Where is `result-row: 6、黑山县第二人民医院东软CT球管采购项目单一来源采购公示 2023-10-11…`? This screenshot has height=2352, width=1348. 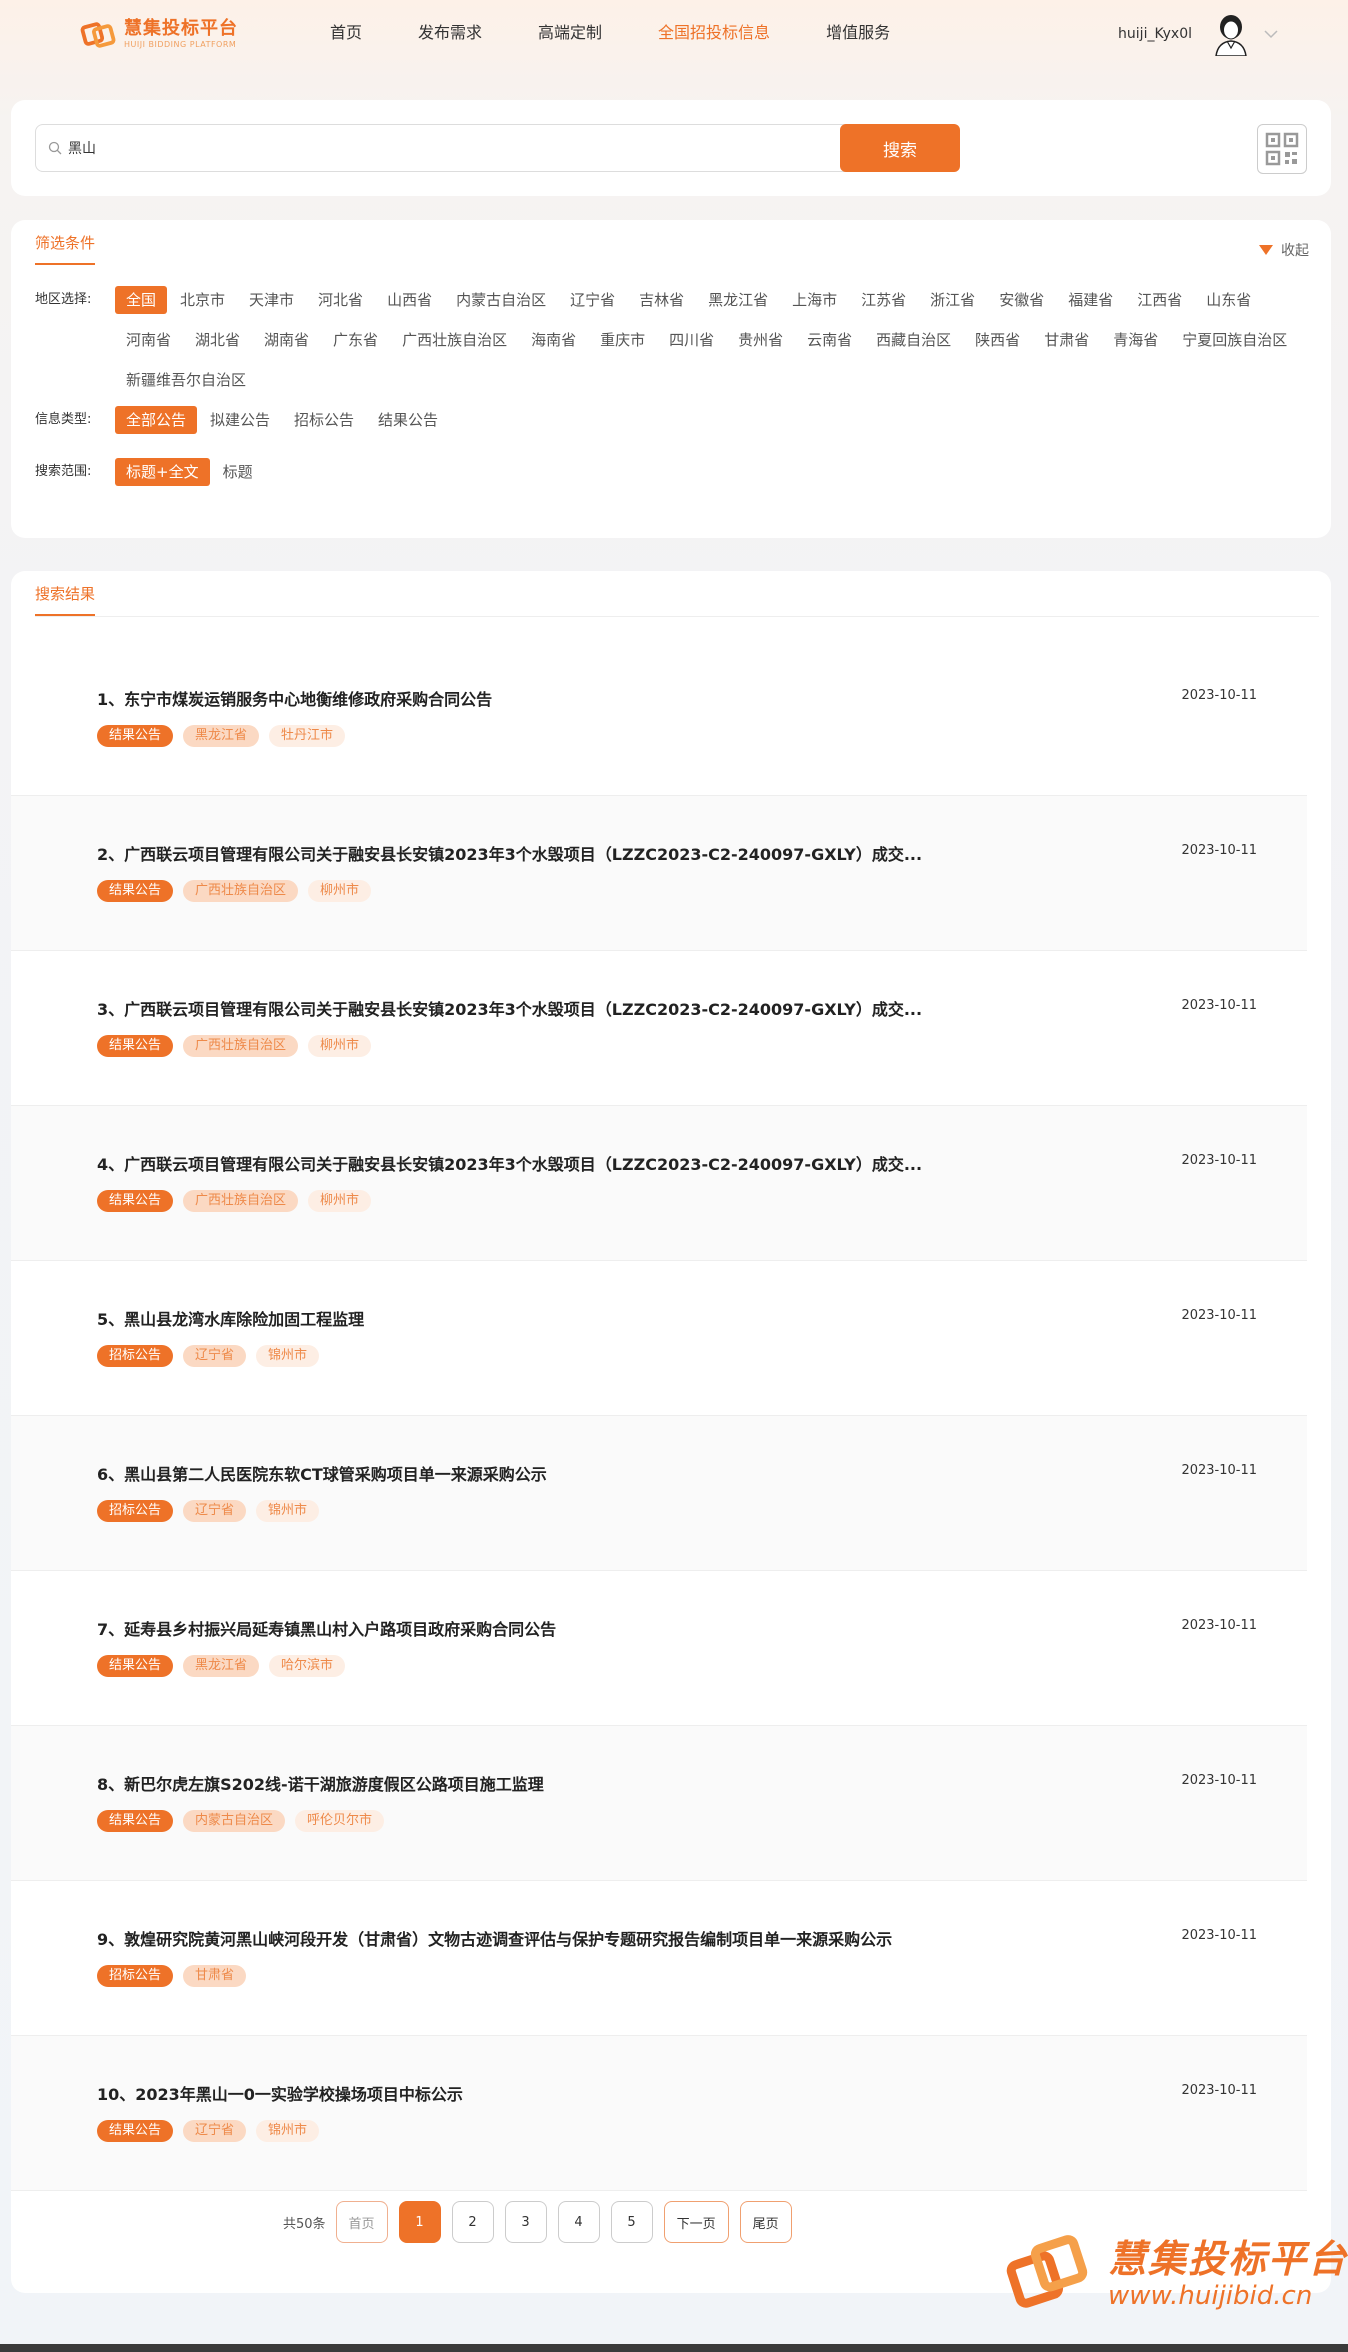 result-row: 6、黑山县第二人民医院东软CT球管采购项目单一来源采购公示 2023-10-11… is located at coordinates (659, 1493).